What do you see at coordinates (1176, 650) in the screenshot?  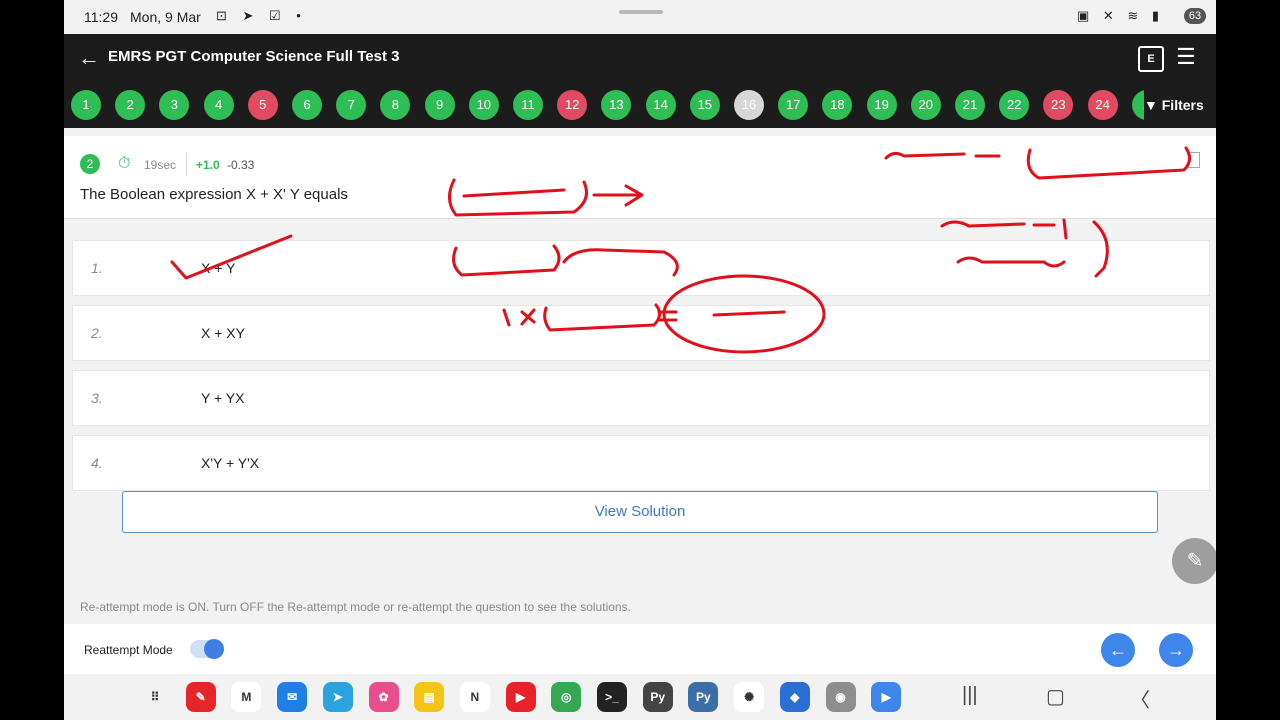 I see `next-question-button: →` at bounding box center [1176, 650].